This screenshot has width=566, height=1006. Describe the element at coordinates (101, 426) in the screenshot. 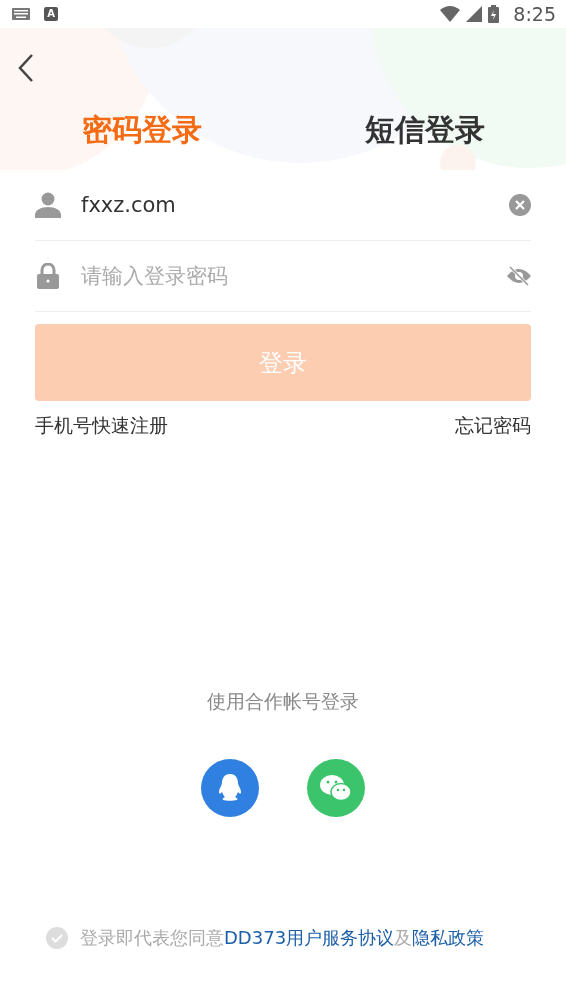

I see `register-link: 手机号快速注册` at that location.